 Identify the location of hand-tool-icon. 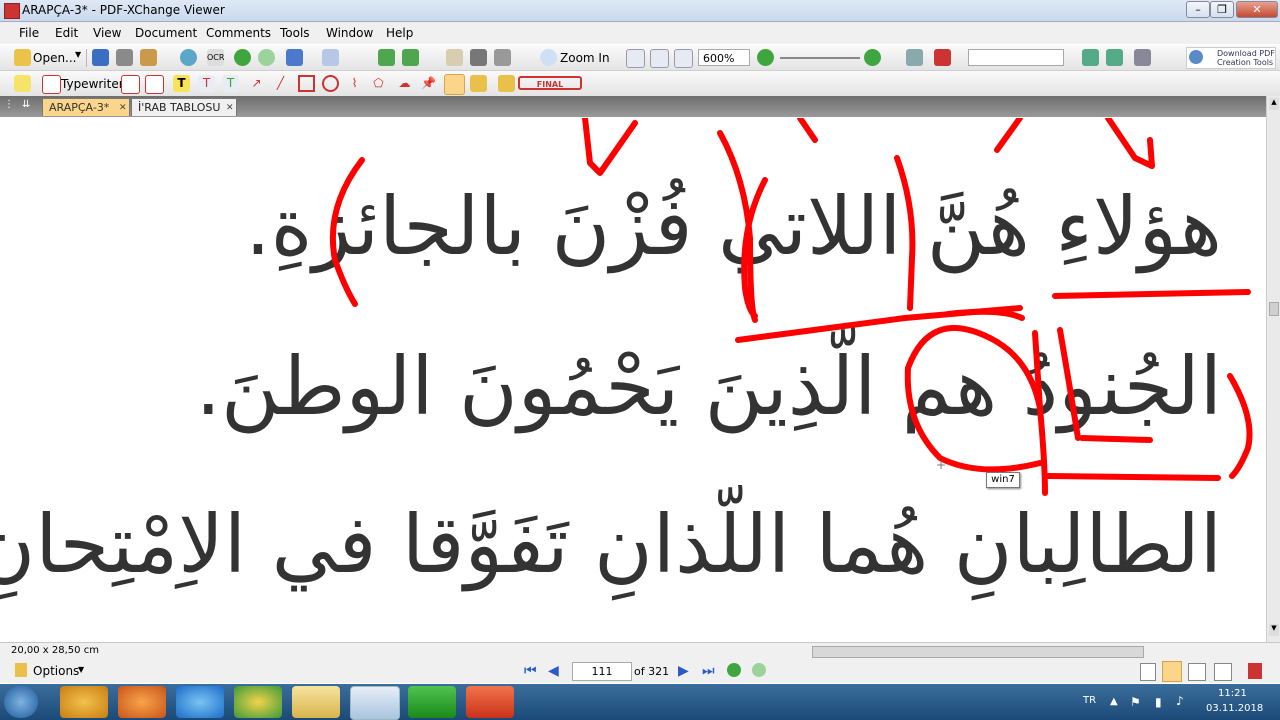
(454, 57).